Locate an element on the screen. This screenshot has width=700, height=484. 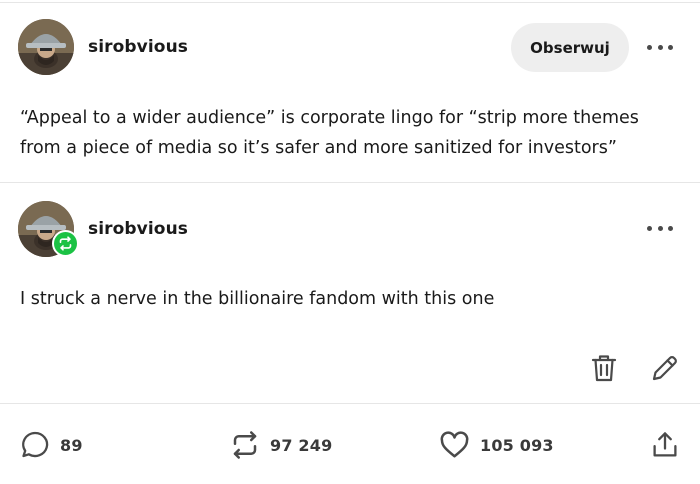
reblogs-button: 97 249 is located at coordinates (281, 445).